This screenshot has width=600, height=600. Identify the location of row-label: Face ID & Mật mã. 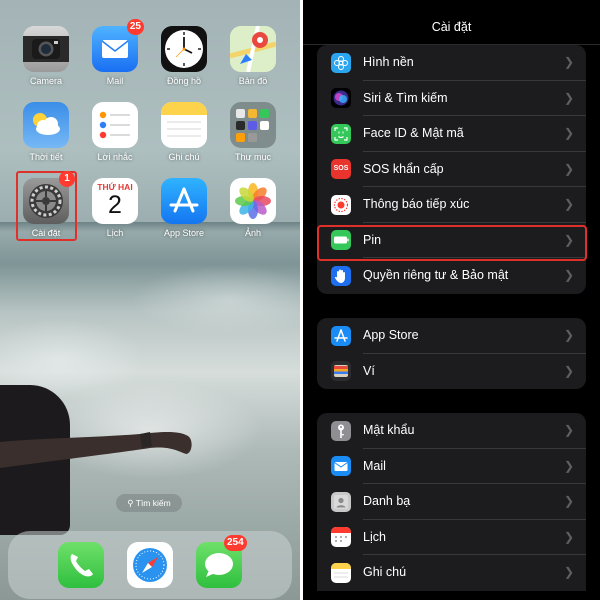
(413, 133).